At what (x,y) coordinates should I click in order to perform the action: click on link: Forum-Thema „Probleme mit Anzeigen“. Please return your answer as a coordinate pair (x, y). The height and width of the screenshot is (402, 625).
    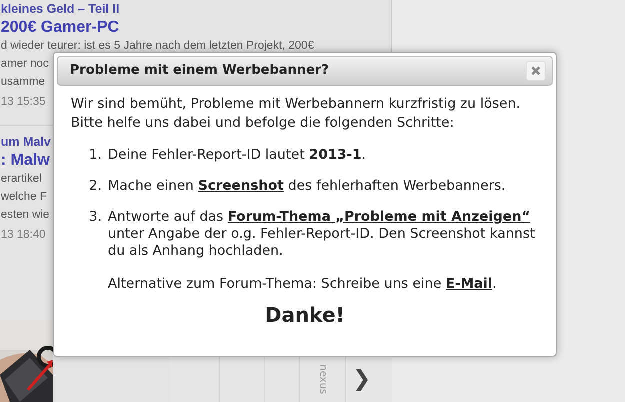
    Looking at the image, I should click on (379, 217).